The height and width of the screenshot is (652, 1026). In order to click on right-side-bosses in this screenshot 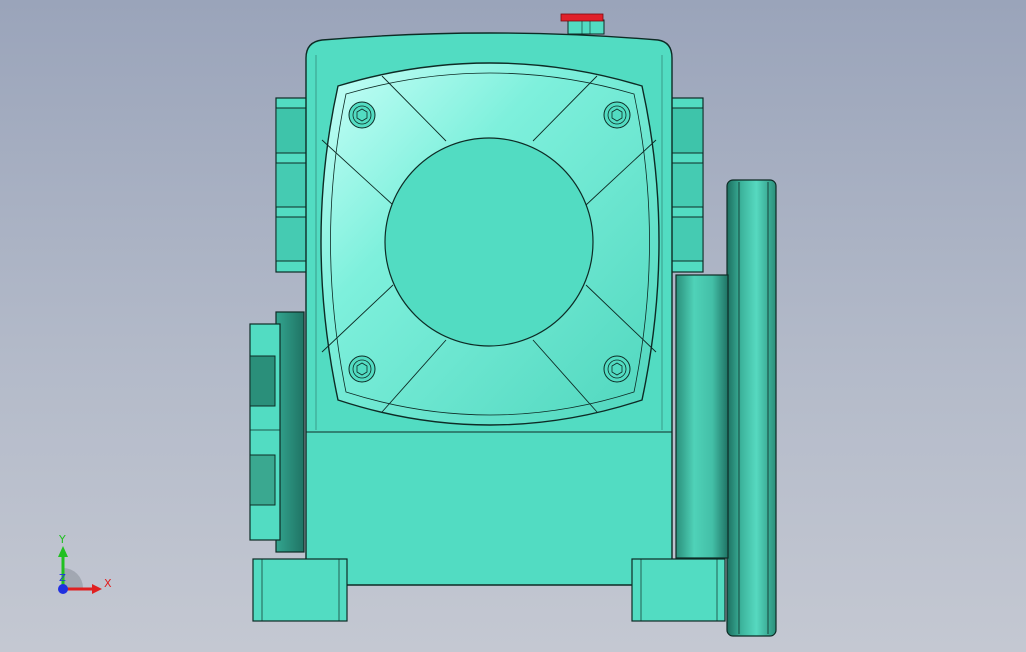, I will do `click(687, 185)`.